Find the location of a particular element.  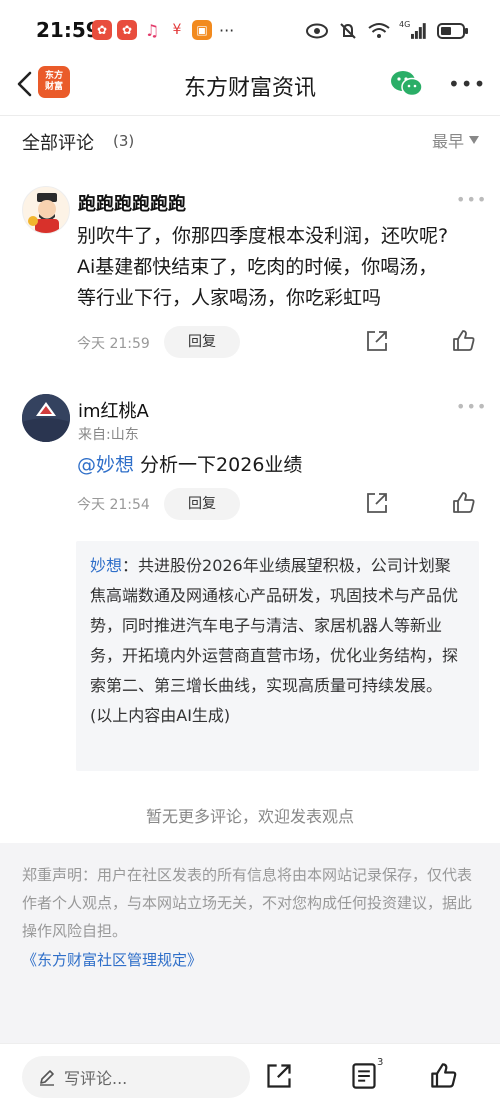

sort-label: 最早 is located at coordinates (447, 141).